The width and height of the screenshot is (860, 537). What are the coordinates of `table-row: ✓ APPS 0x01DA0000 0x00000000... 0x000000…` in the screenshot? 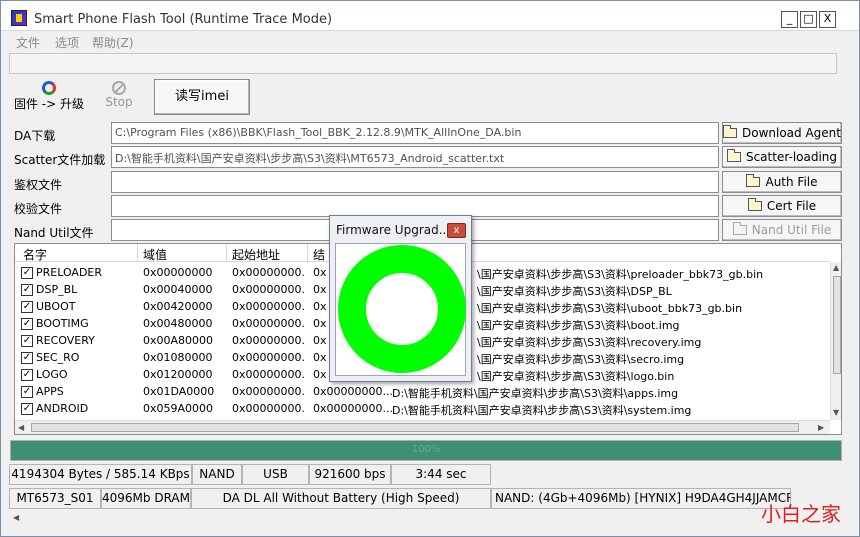 It's located at (422, 391).